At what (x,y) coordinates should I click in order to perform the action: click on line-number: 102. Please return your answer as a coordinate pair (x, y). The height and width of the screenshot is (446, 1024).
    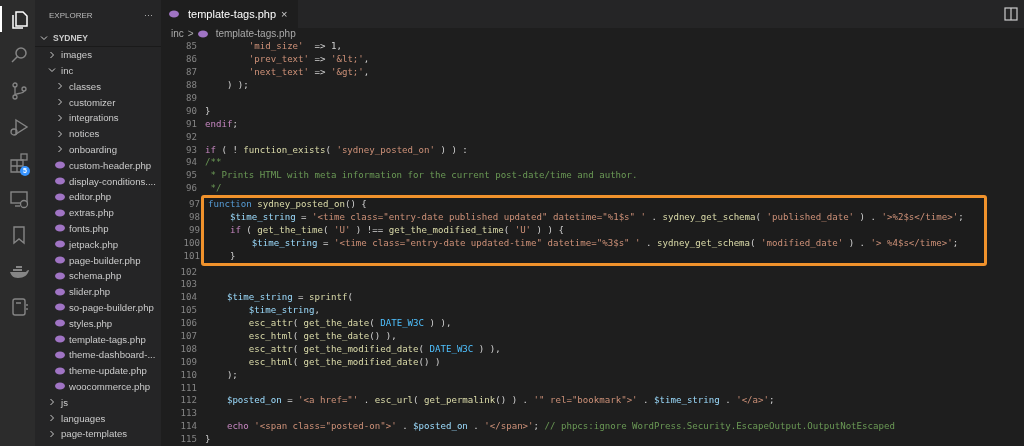
    Looking at the image, I should click on (188, 272).